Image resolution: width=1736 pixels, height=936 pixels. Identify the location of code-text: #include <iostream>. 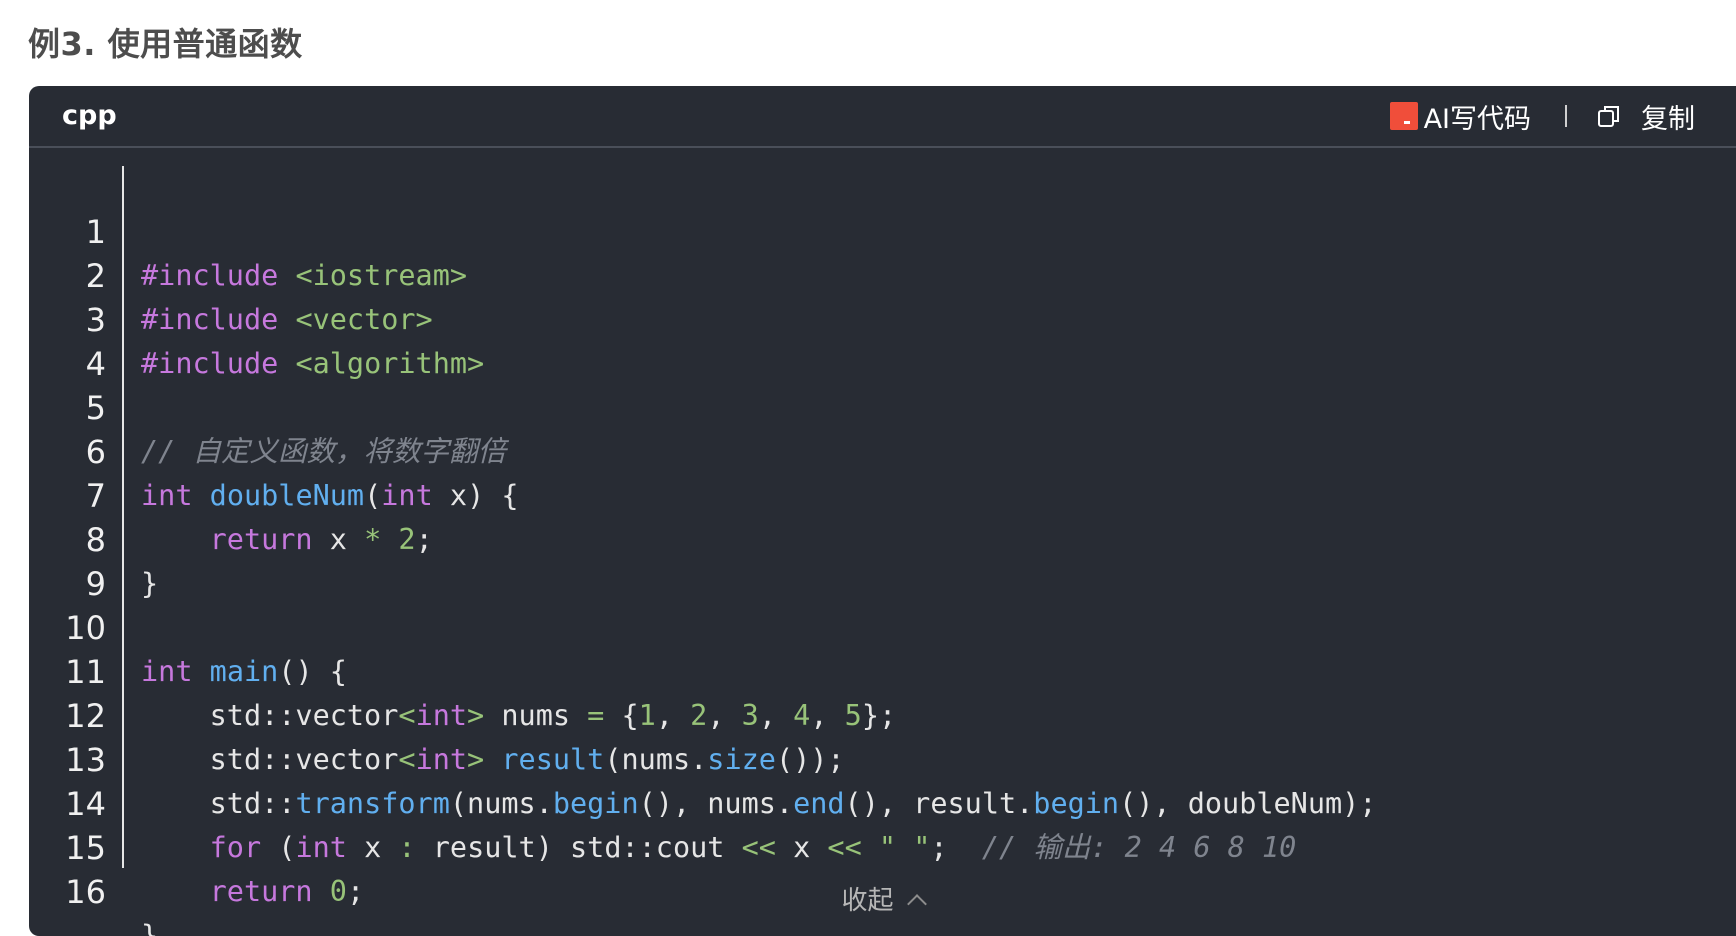
(304, 275).